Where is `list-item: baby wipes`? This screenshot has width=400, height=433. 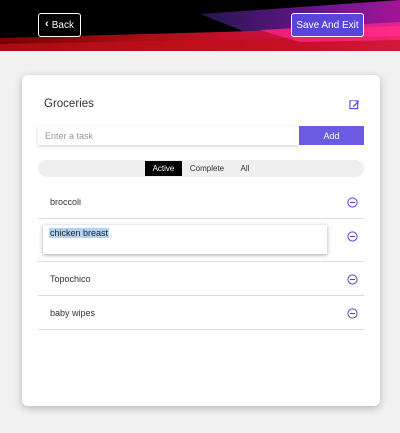
list-item: baby wipes is located at coordinates (201, 313).